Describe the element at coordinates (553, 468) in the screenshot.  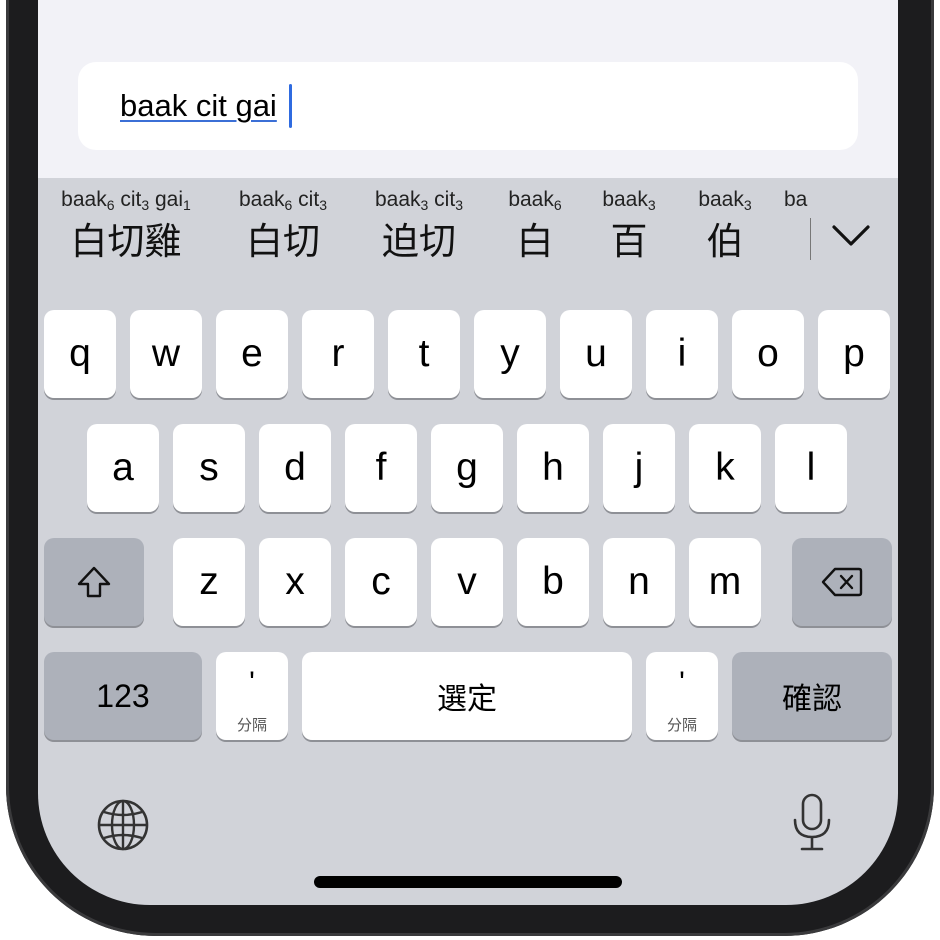
I see `key-h: h` at that location.